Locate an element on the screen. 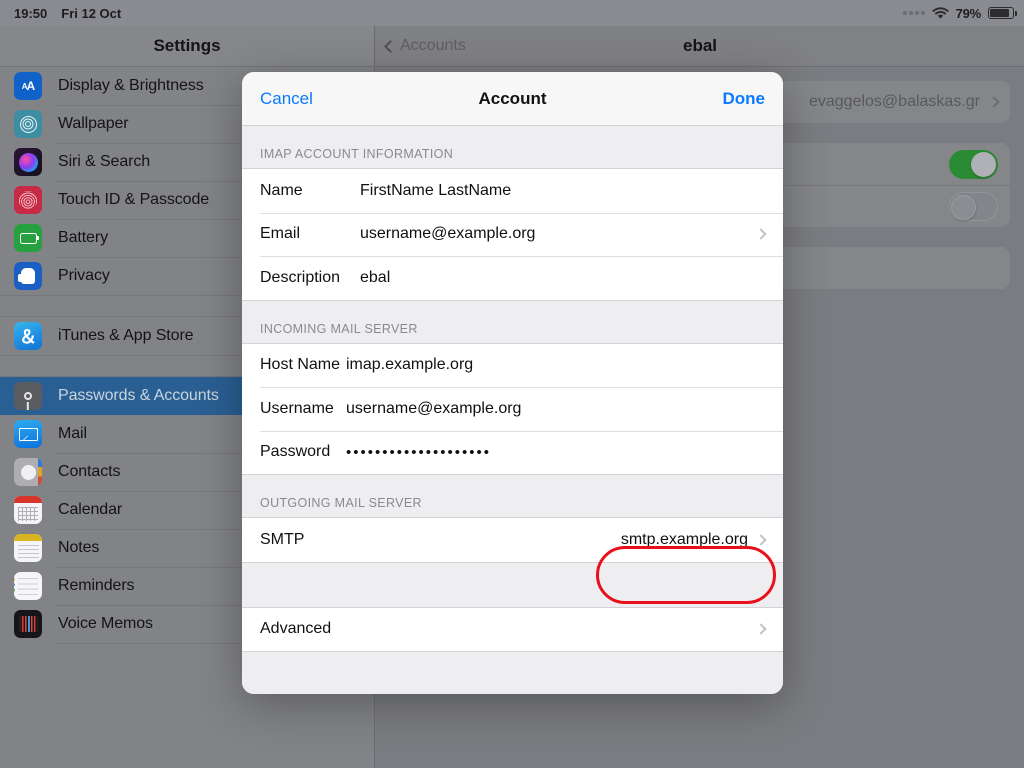 Image resolution: width=1024 pixels, height=768 pixels. calendar-icon is located at coordinates (28, 510).